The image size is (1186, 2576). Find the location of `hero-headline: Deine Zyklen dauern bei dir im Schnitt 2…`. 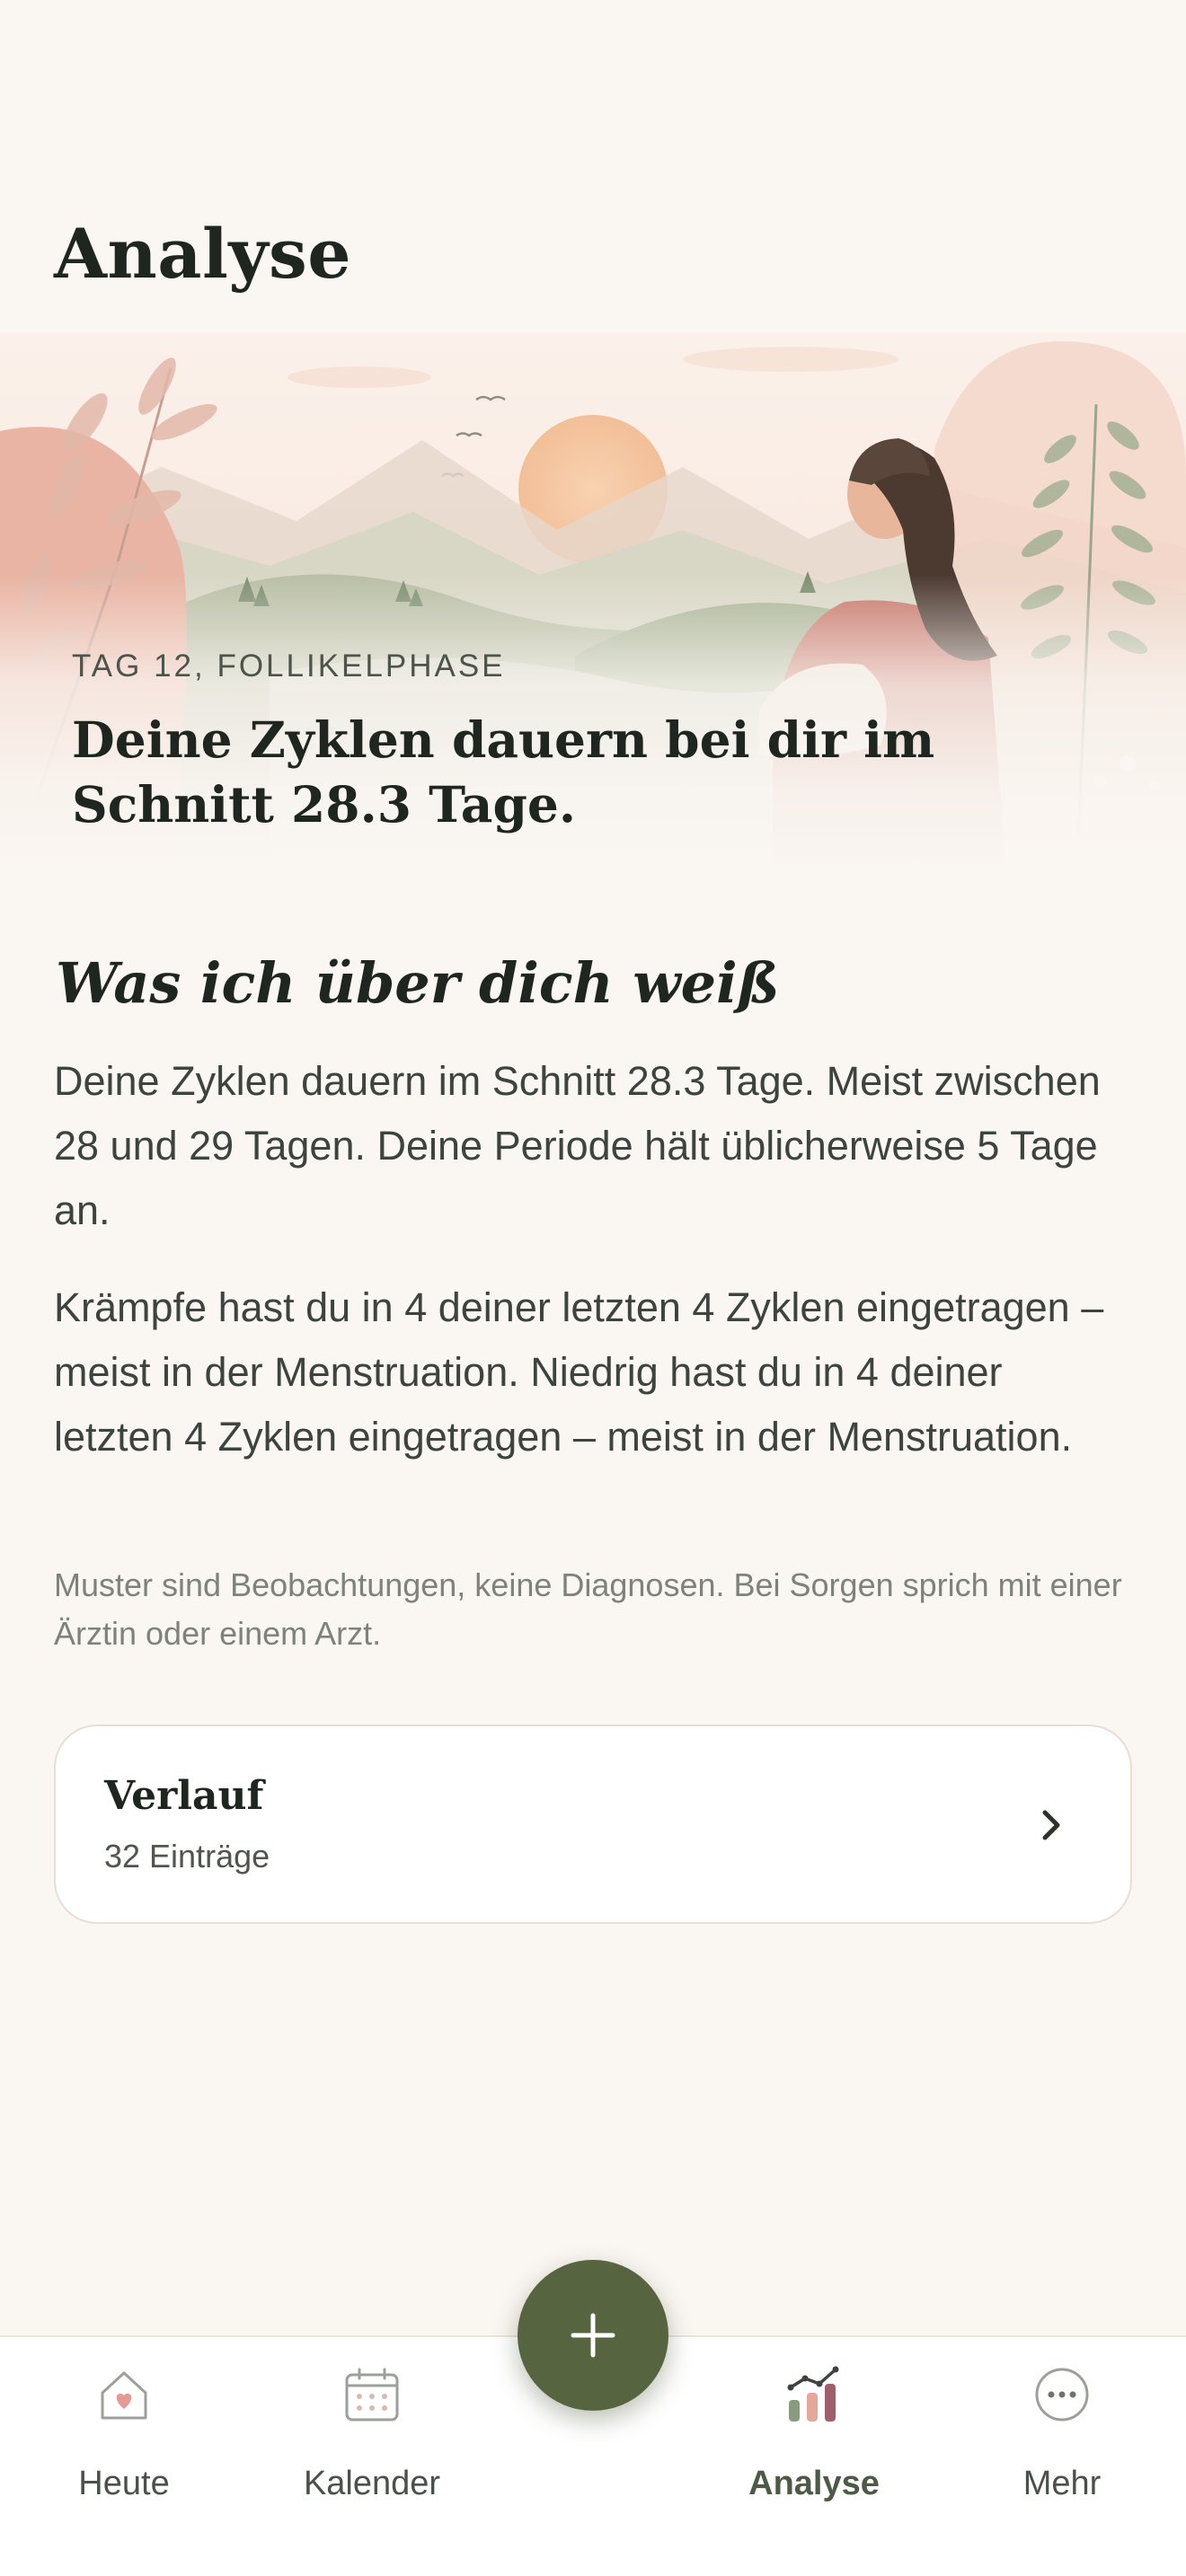

hero-headline: Deine Zyklen dauern bei dir im Schnitt 2… is located at coordinates (503, 772).